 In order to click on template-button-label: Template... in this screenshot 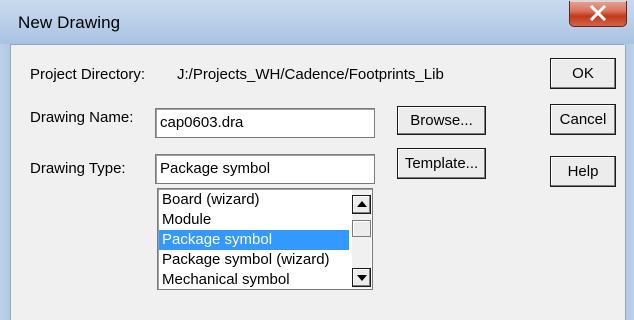, I will do `click(441, 163)`.